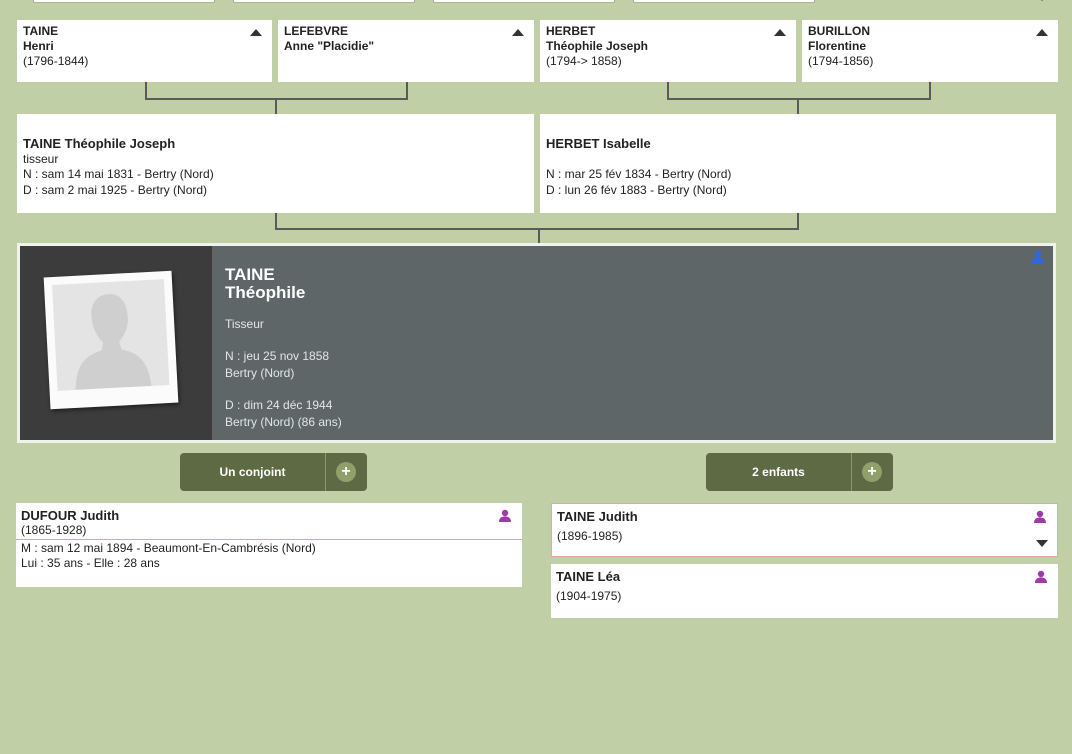 This screenshot has height=754, width=1072. I want to click on children-button-label: 2 enfants, so click(778, 472).